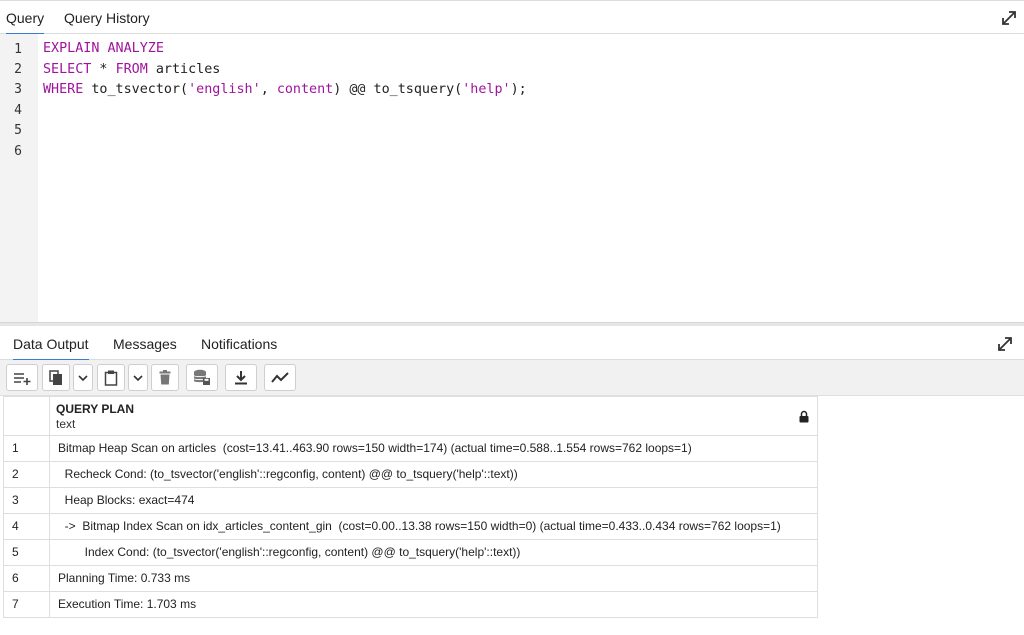  Describe the element at coordinates (486, 89) in the screenshot. I see `sql-string: 'help'` at that location.